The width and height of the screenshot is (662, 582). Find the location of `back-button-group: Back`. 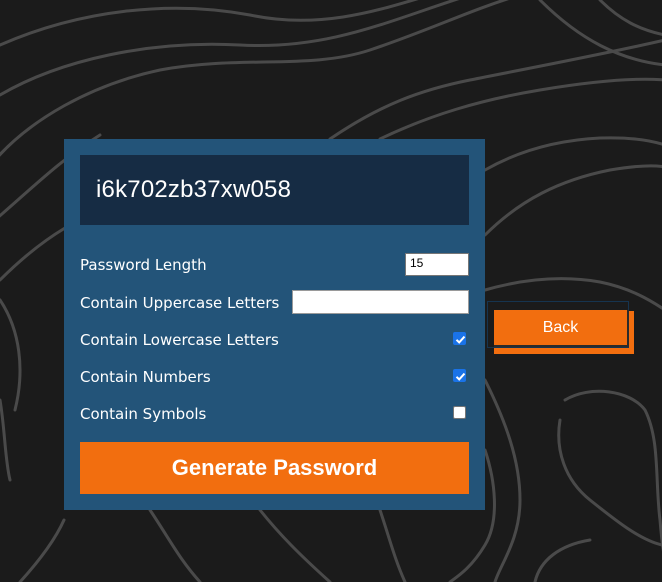

back-button-group: Back is located at coordinates (560, 327).